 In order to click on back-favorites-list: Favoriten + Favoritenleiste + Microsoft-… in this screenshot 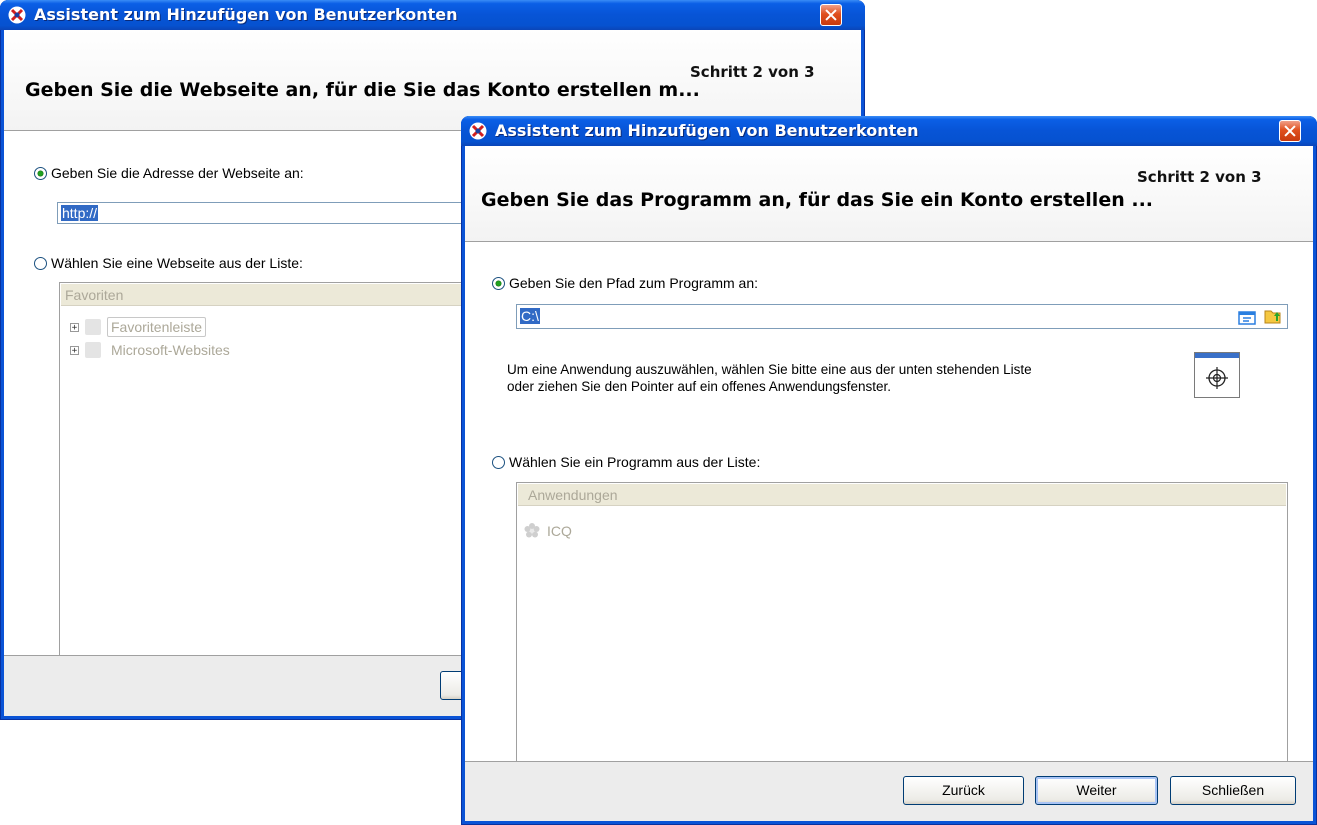, I will do `click(269, 470)`.